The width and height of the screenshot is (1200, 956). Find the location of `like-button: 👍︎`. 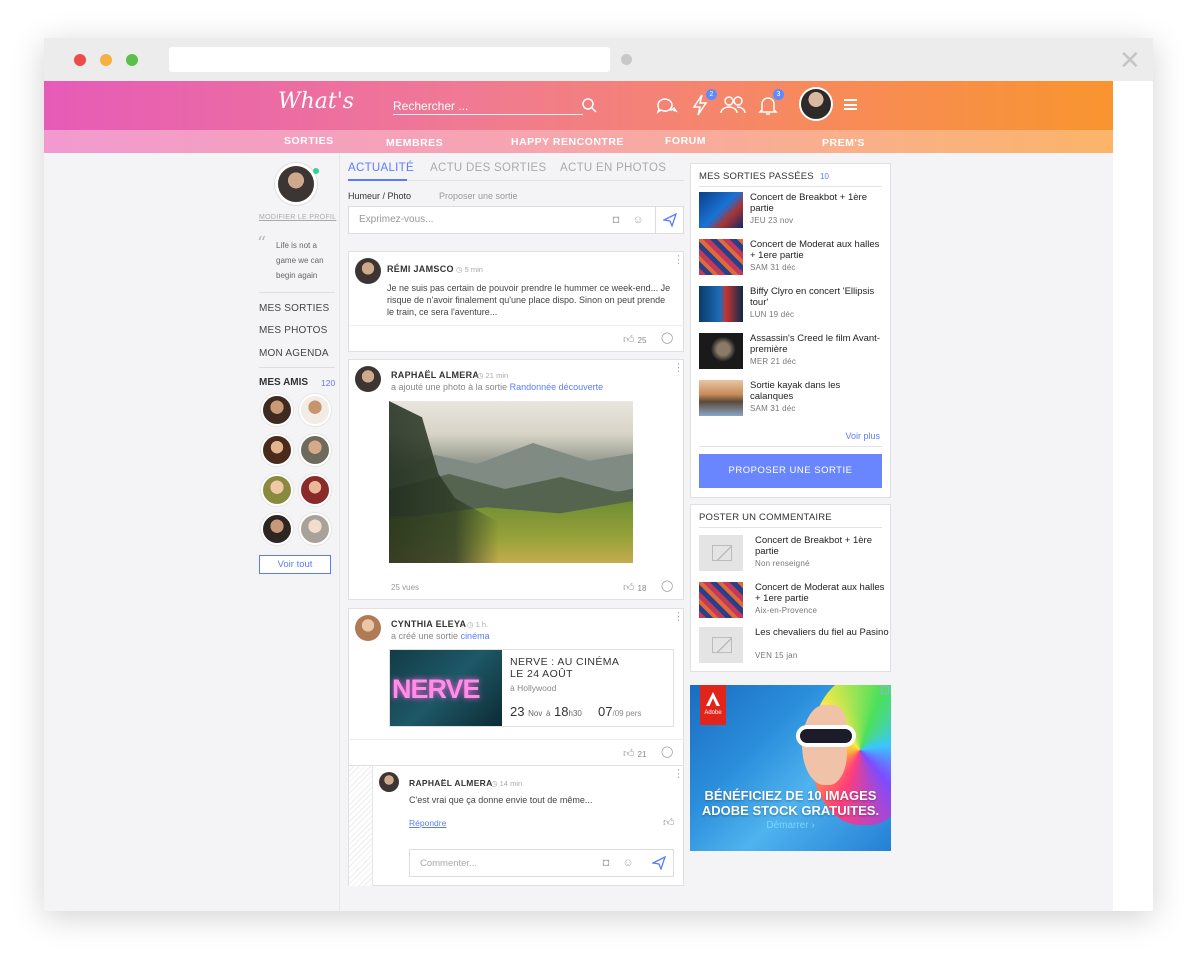

like-button: 👍︎ is located at coordinates (670, 822).